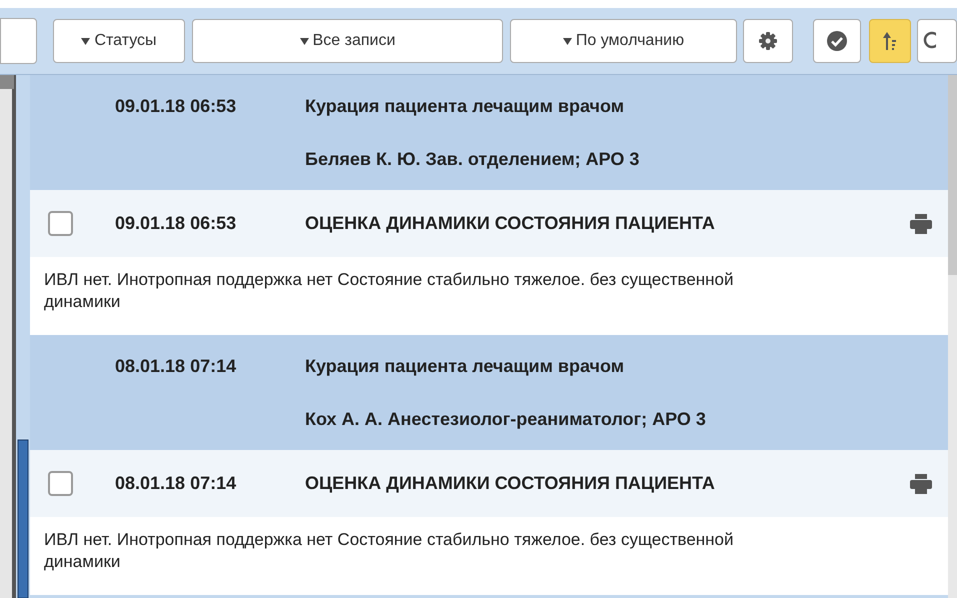  What do you see at coordinates (505, 419) in the screenshot?
I see `entry-author: Кох А. А. Анестезиолог-реаниматолог; АРО 3` at bounding box center [505, 419].